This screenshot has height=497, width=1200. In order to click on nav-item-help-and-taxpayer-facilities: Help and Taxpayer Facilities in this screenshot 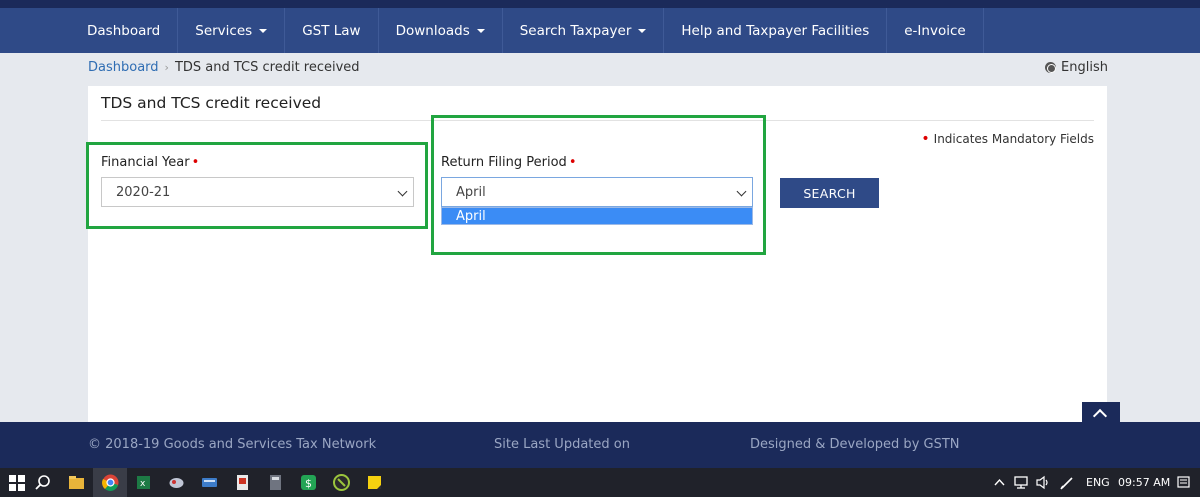, I will do `click(776, 30)`.